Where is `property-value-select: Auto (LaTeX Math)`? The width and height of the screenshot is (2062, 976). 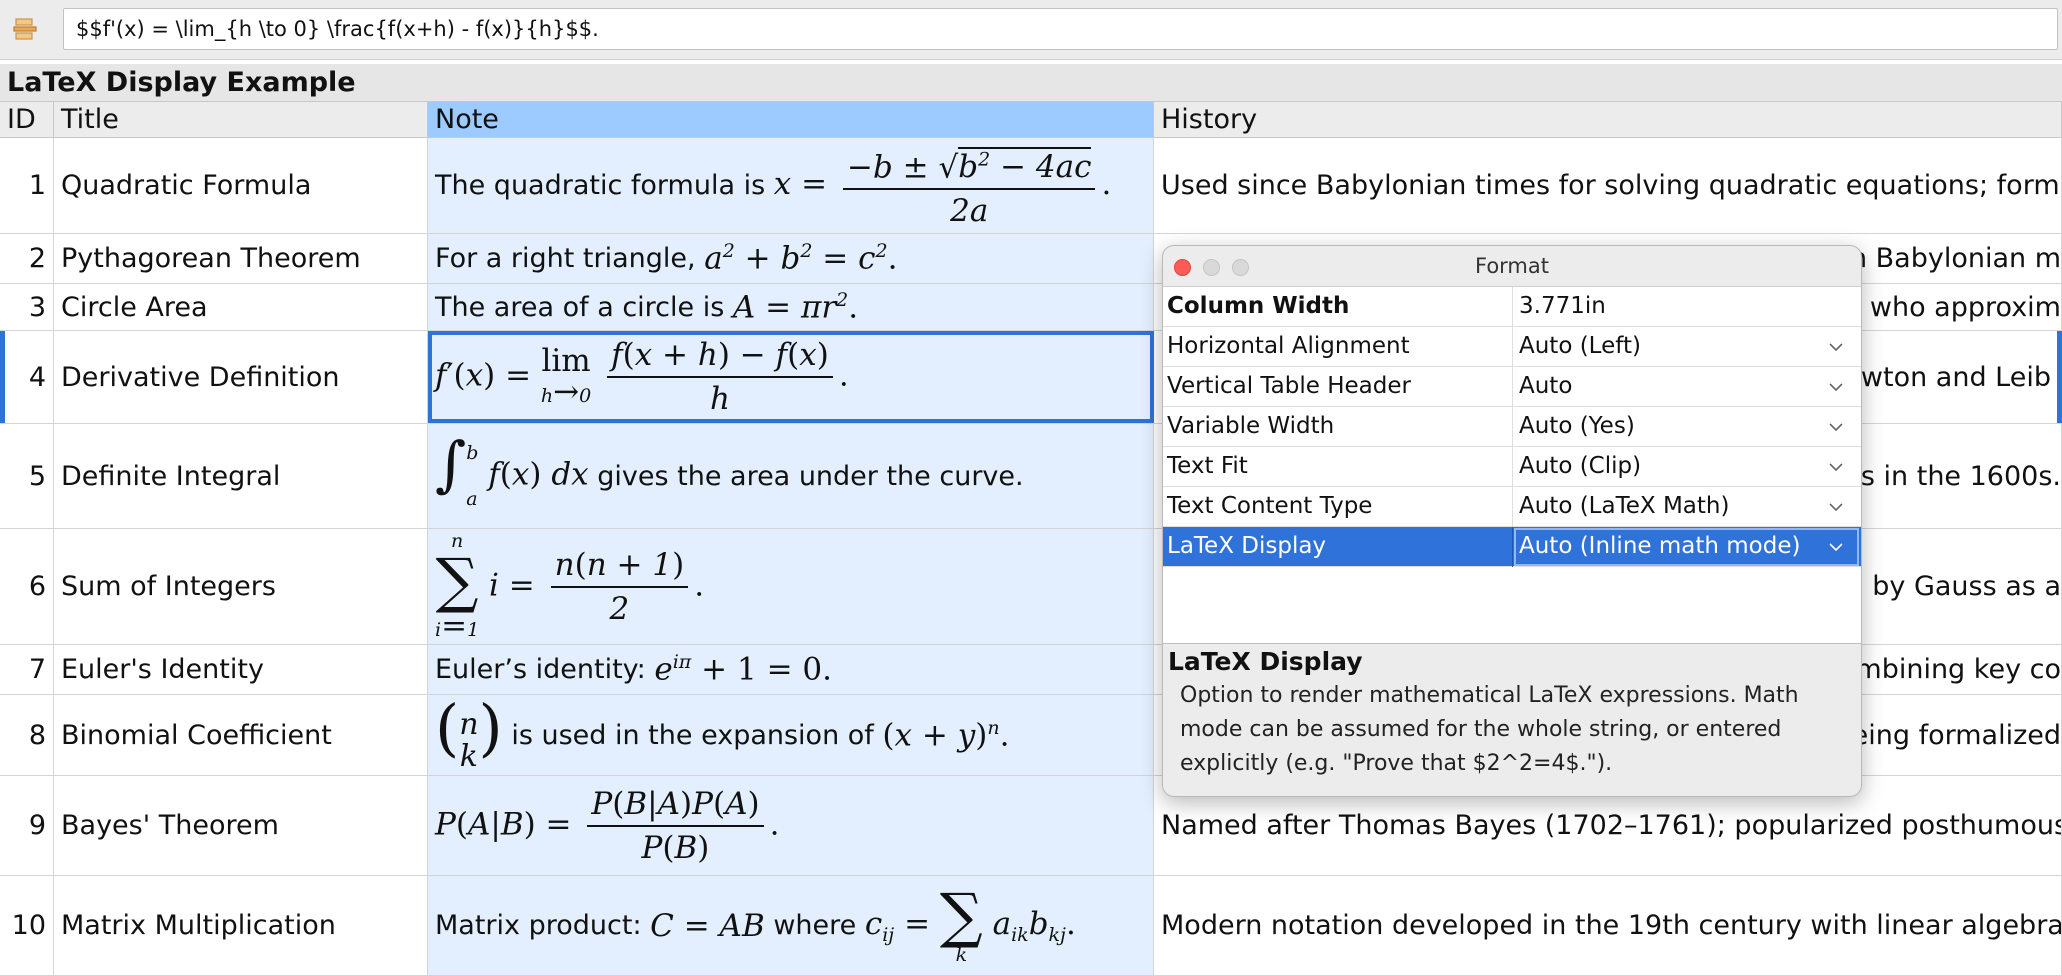
property-value-select: Auto (LaTeX Math) is located at coordinates (1686, 507).